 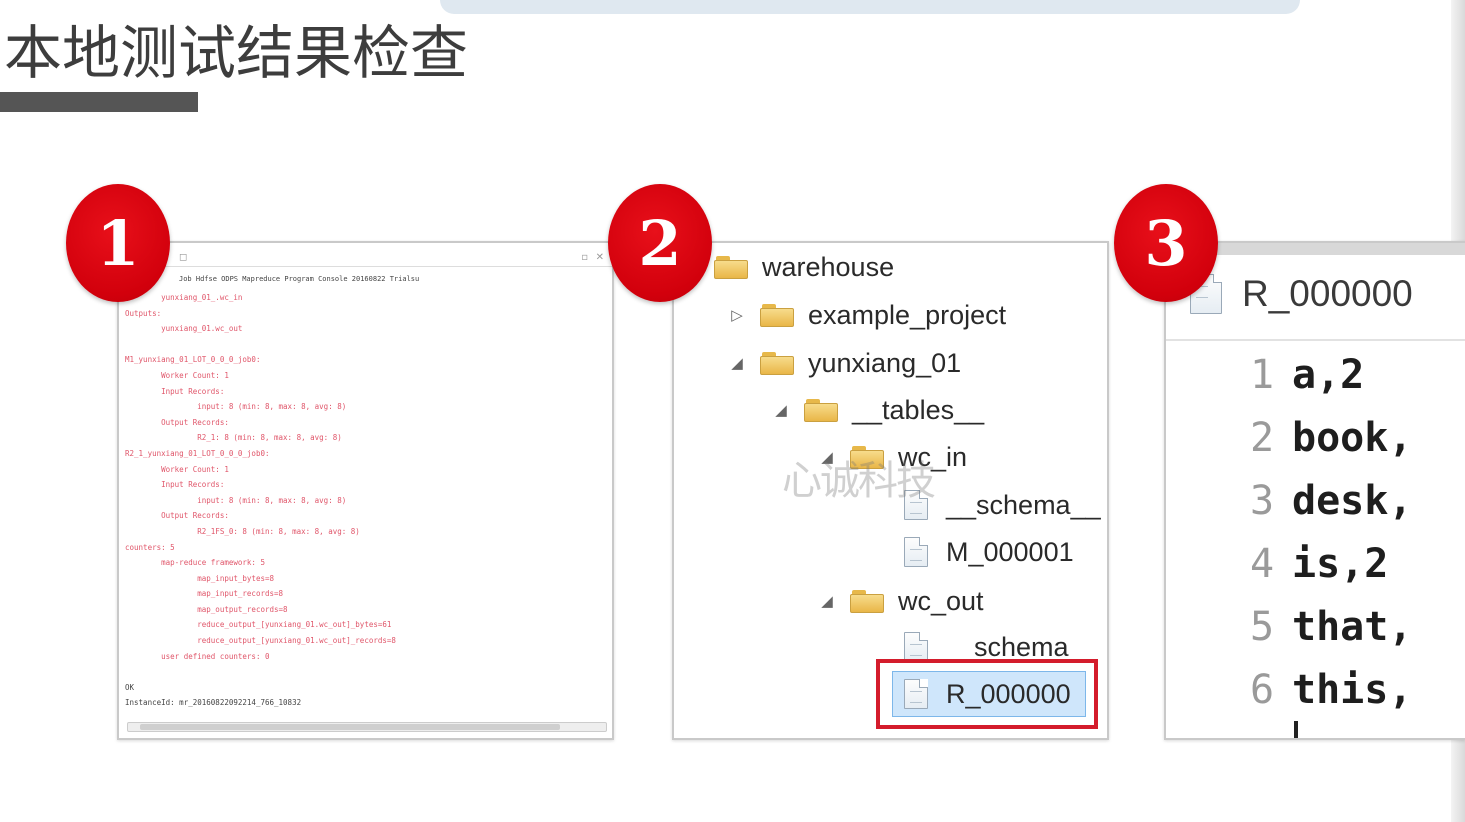 I want to click on line-number: 2, so click(x=1262, y=438).